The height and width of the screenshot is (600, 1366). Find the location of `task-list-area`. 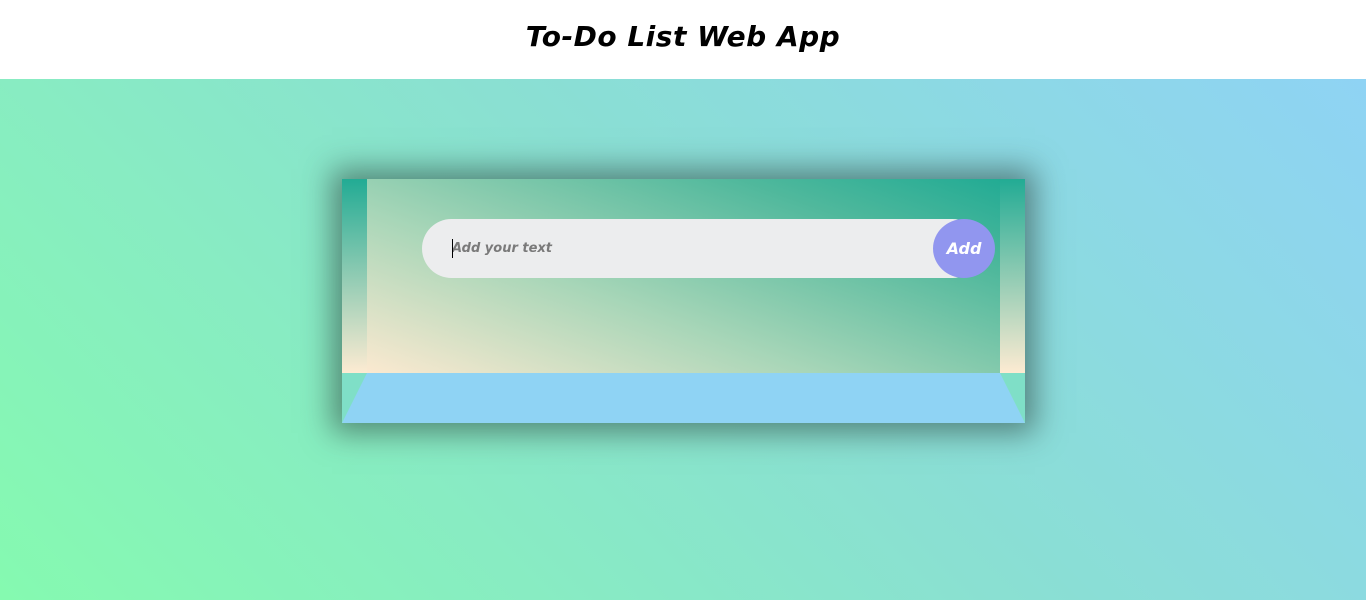

task-list-area is located at coordinates (683, 398).